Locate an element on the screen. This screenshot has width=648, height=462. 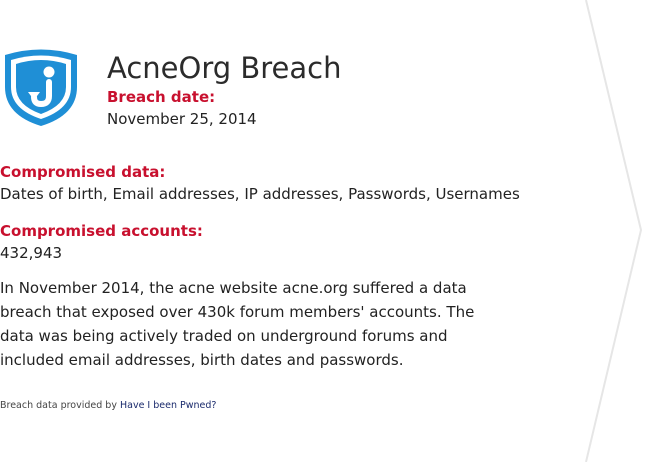
compromised-accounts-section: Compromised accounts: 432,943 is located at coordinates (101, 243).